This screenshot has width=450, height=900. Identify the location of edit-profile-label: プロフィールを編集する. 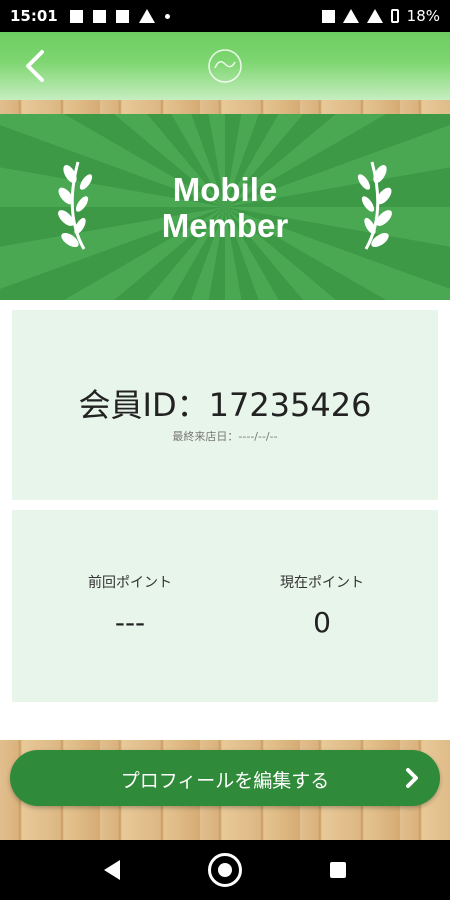
(225, 781).